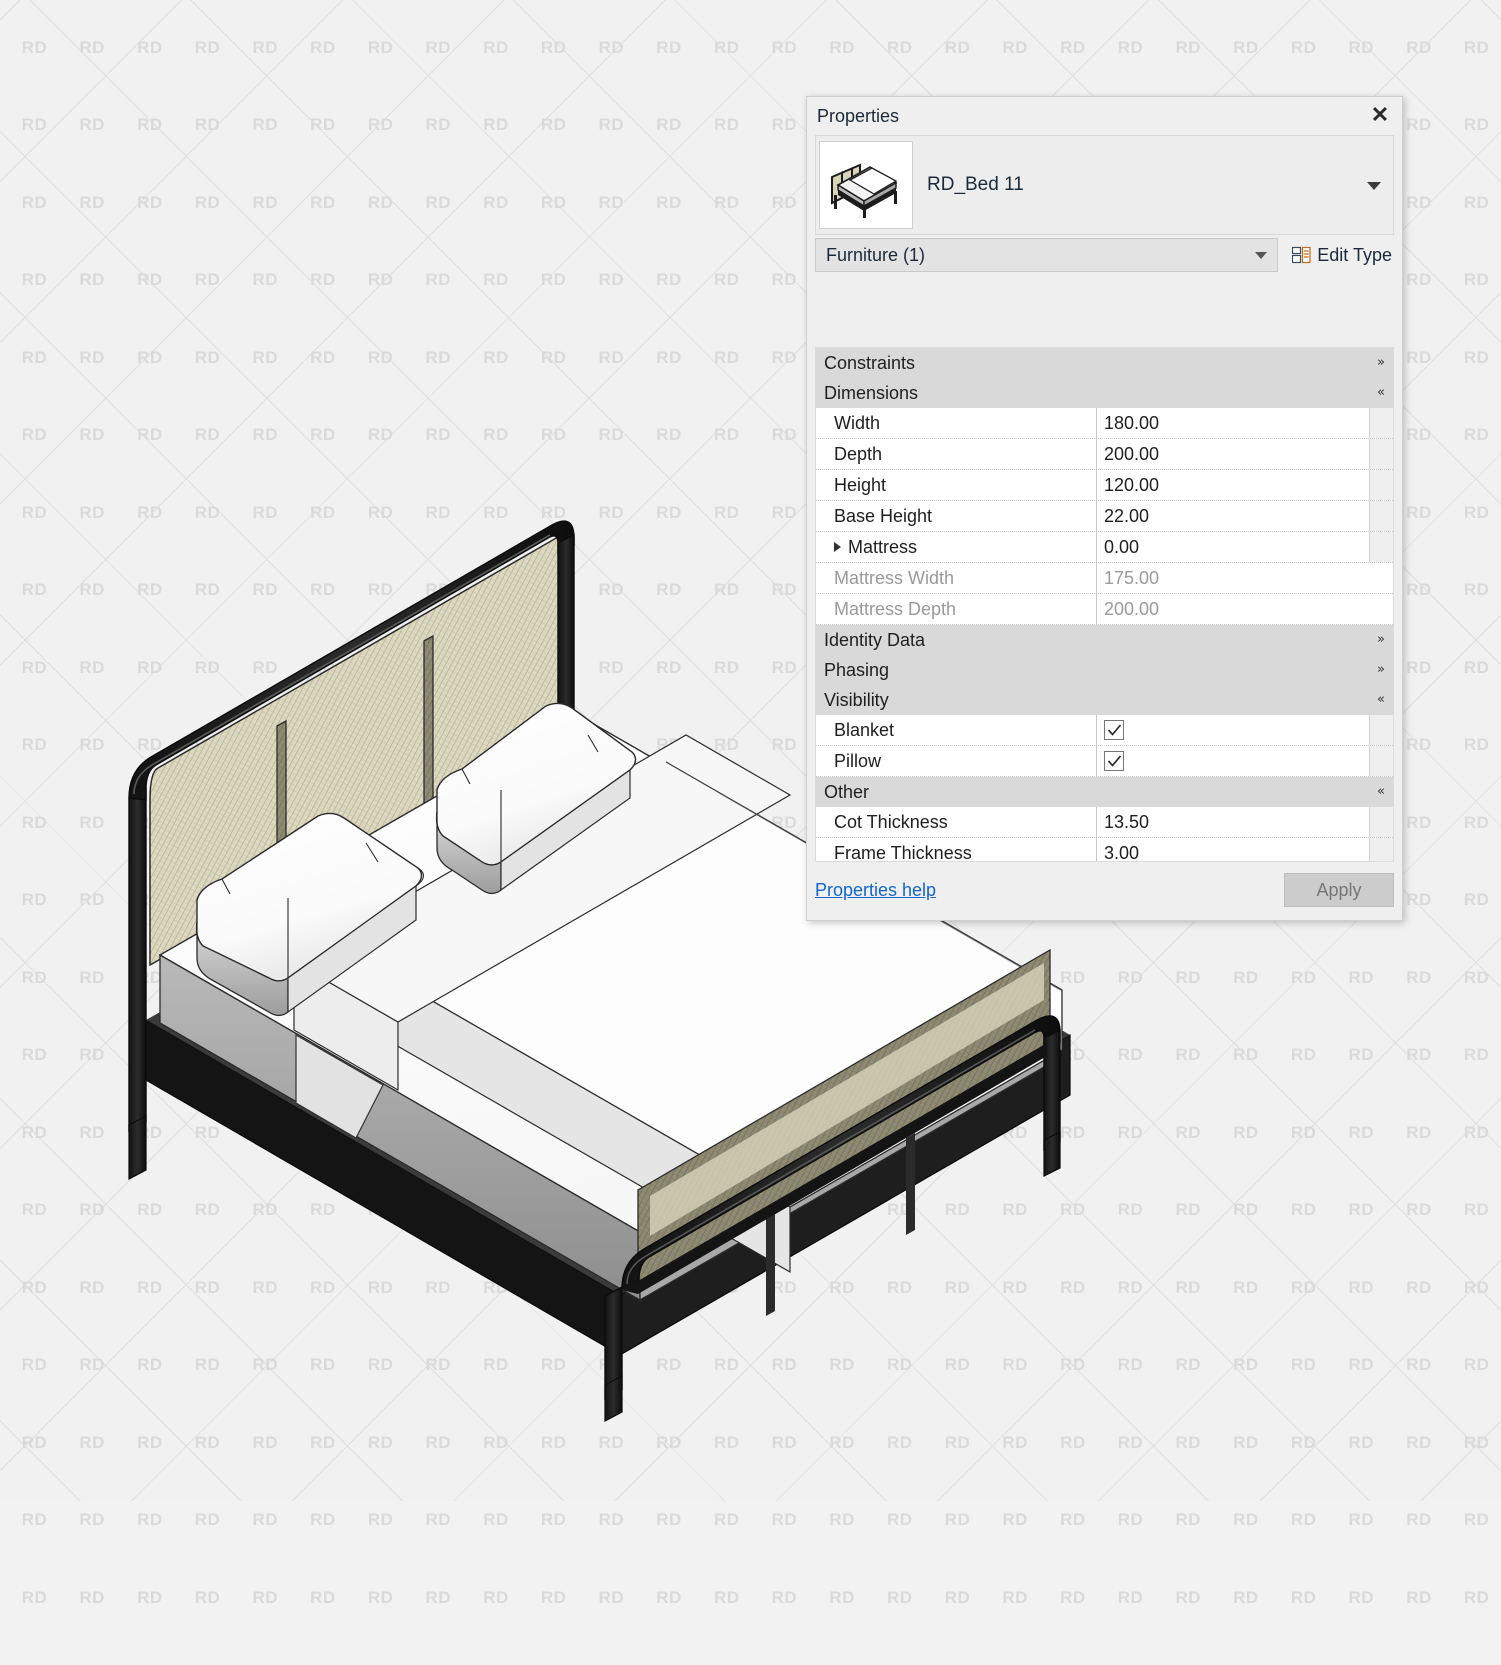 The height and width of the screenshot is (1665, 1501). I want to click on property-label-frame-thickness: Frame Thickness, so click(956, 849).